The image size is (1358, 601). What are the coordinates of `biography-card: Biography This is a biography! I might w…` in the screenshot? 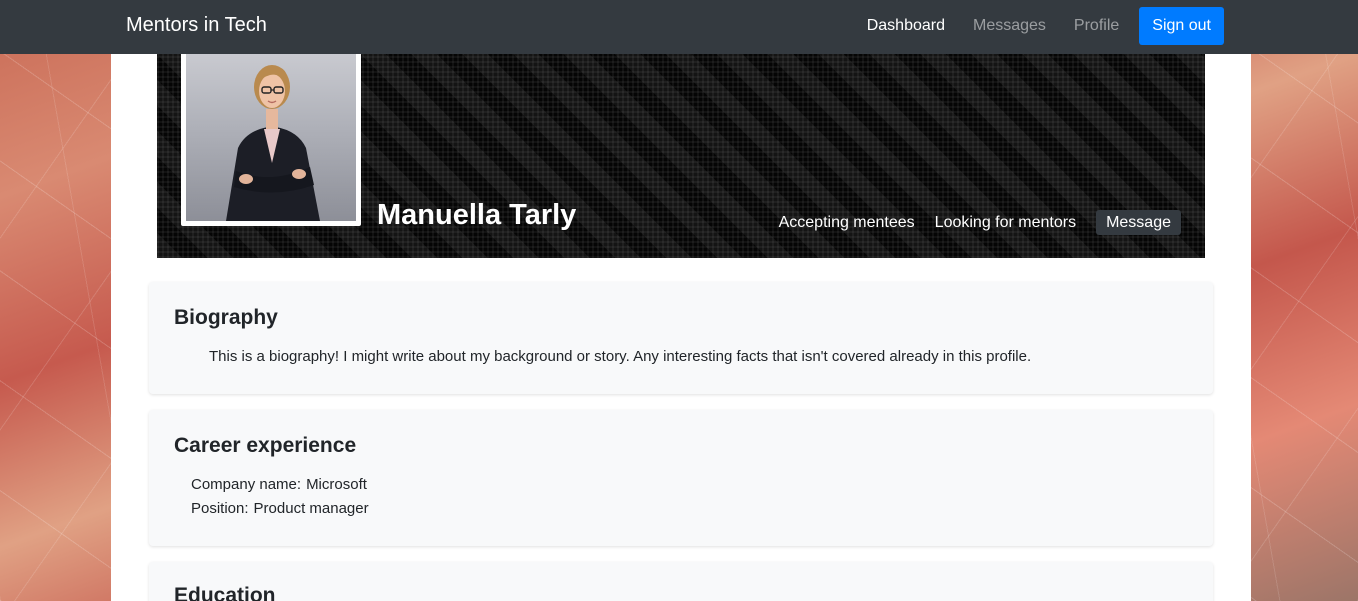 It's located at (681, 338).